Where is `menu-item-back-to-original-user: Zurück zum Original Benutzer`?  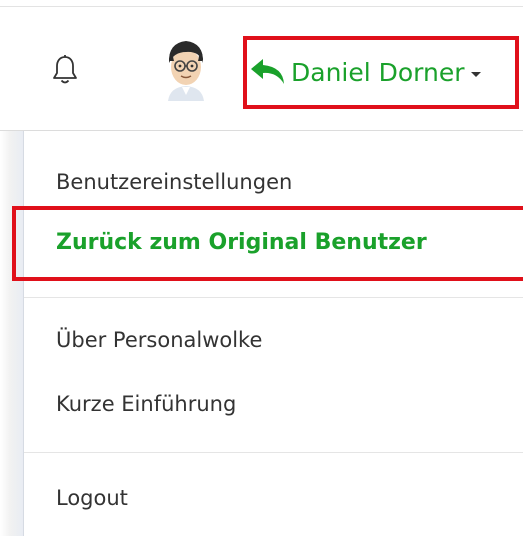 menu-item-back-to-original-user: Zurück zum Original Benutzer is located at coordinates (241, 242).